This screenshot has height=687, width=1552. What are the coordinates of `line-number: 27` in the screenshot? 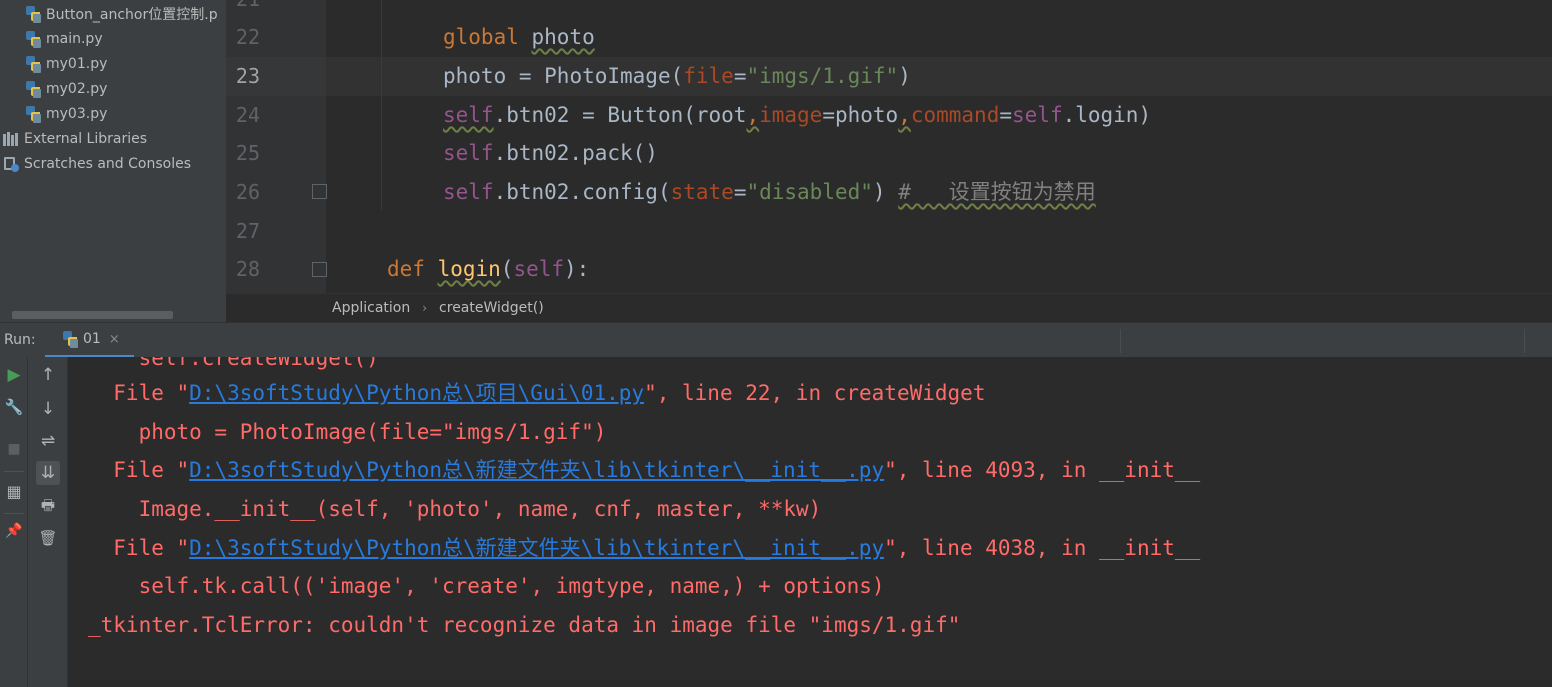 It's located at (247, 231).